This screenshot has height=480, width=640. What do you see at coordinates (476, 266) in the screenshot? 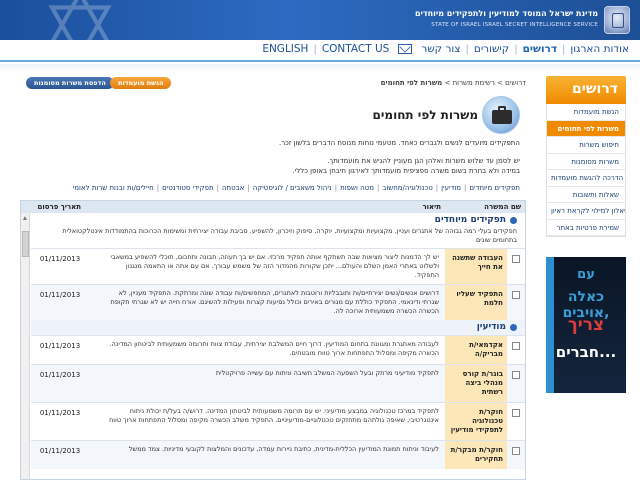
I see `job-name: העבודה שתשנה את חייך` at bounding box center [476, 266].